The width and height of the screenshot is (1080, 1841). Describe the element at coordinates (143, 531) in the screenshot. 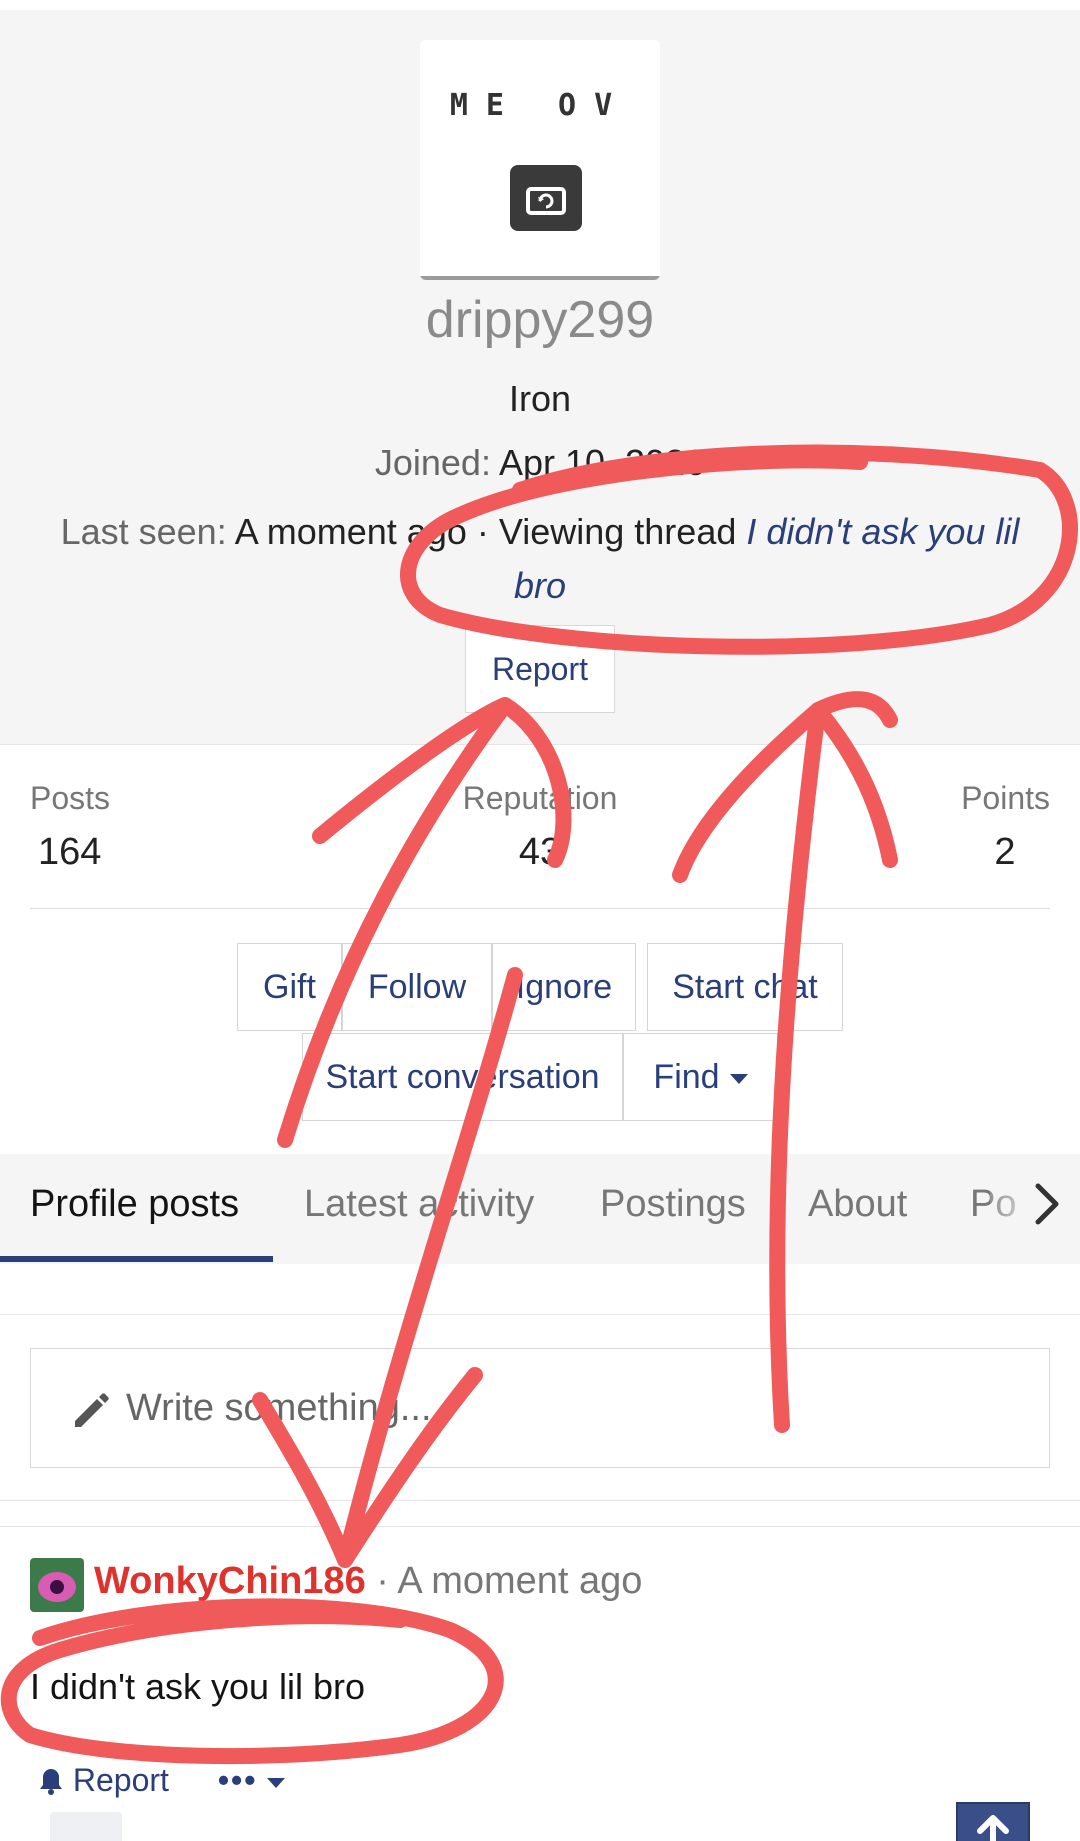

I see `last-seen-label: Last seen:` at that location.